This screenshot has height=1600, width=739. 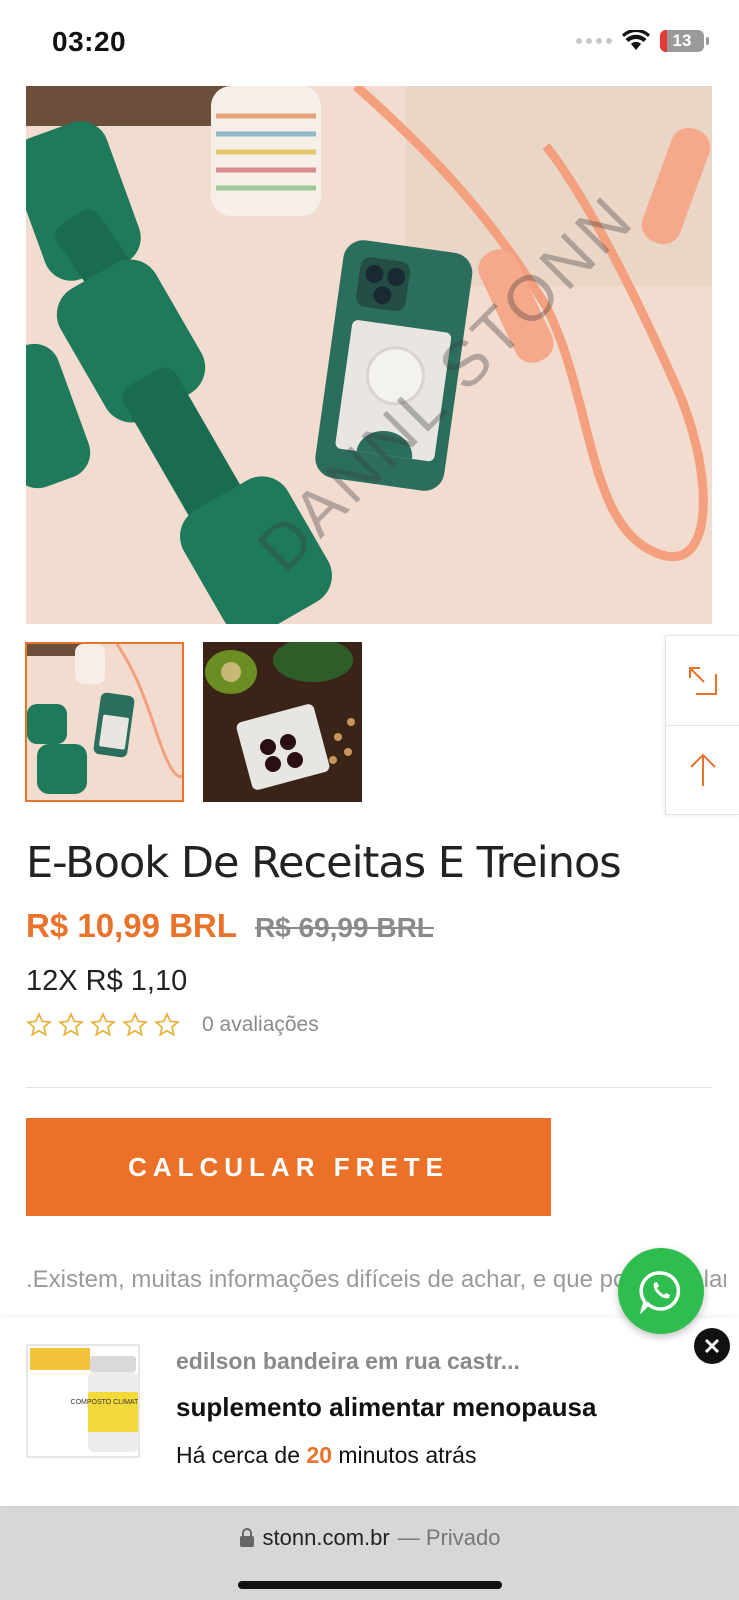 What do you see at coordinates (241, 1455) in the screenshot?
I see `notification-time-prefix: Há cerca de` at bounding box center [241, 1455].